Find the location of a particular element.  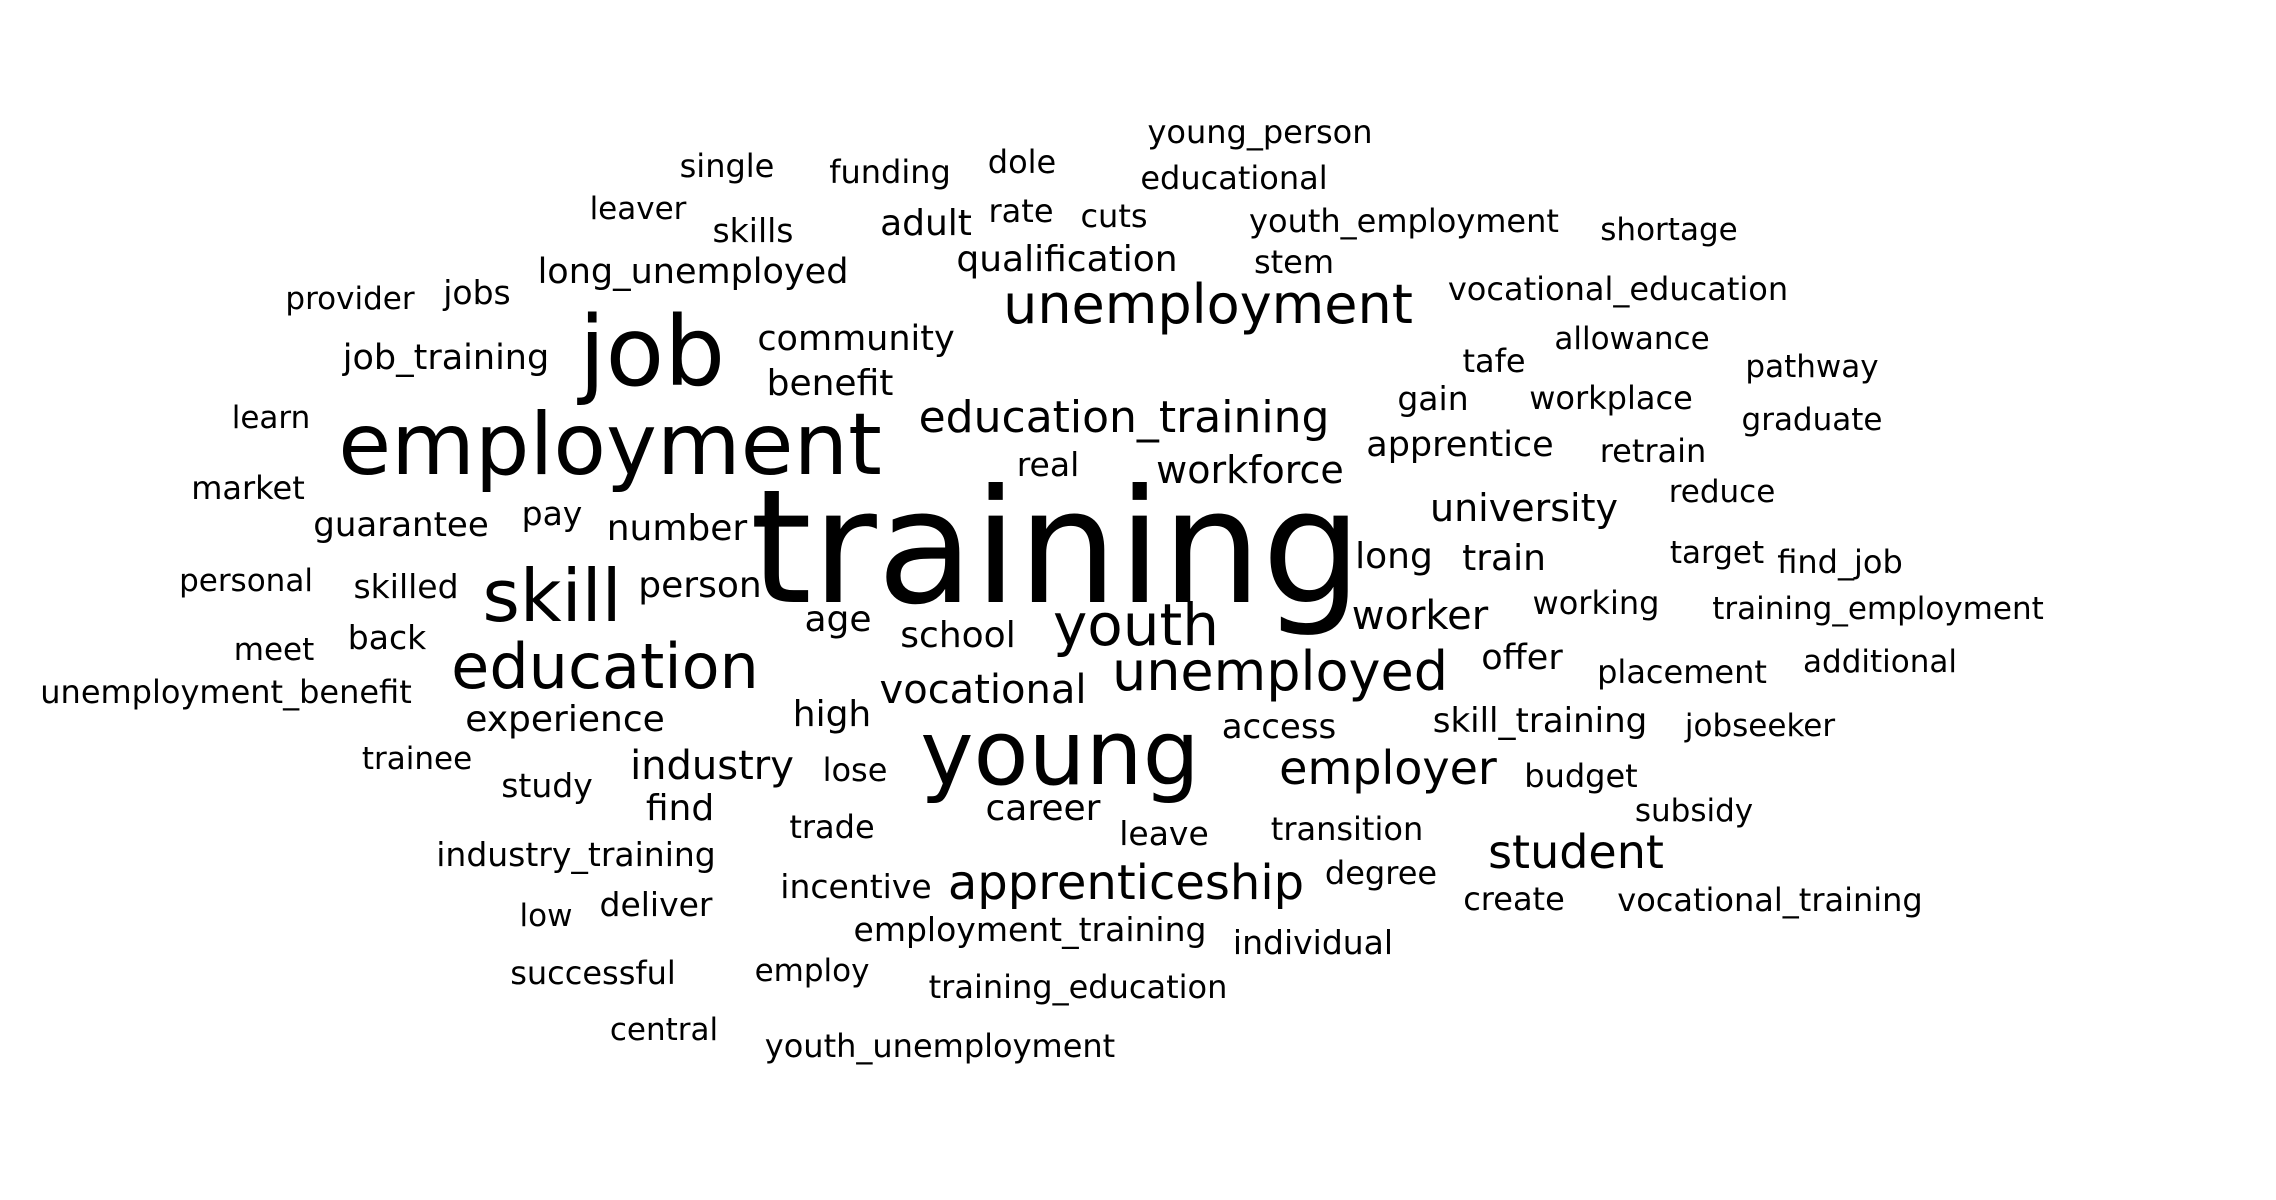

word-skill-training: skill_training is located at coordinates (1540, 721).